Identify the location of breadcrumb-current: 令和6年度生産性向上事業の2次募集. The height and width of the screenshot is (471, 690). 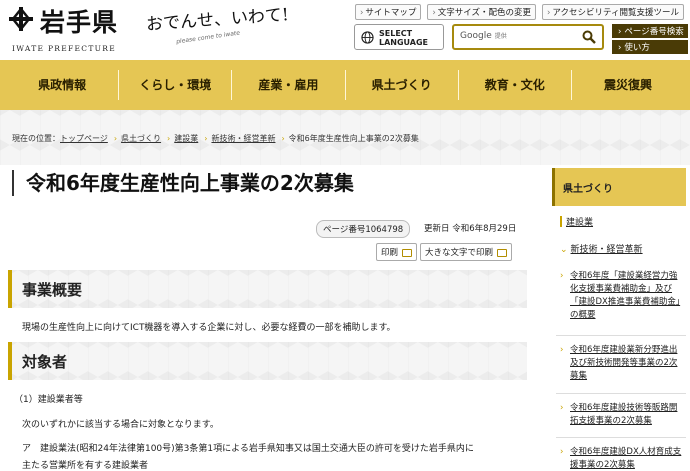
(353, 138).